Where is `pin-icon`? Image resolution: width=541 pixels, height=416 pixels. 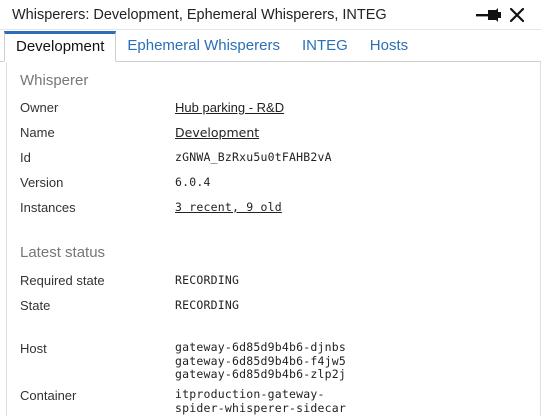 pin-icon is located at coordinates (488, 14).